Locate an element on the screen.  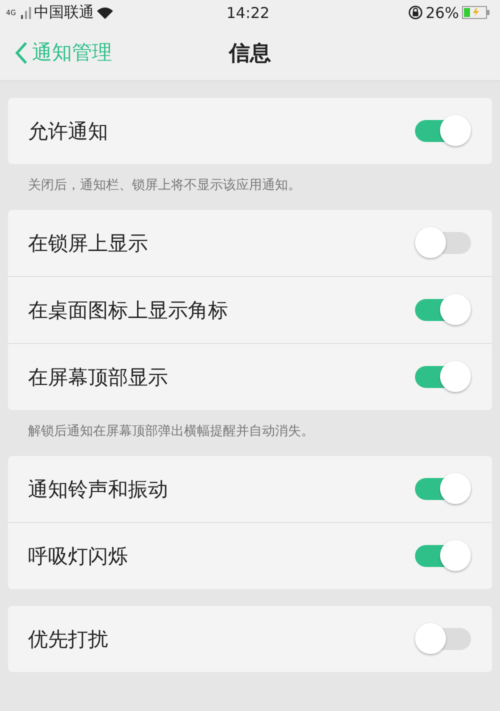
page-title: 信息 is located at coordinates (250, 53).